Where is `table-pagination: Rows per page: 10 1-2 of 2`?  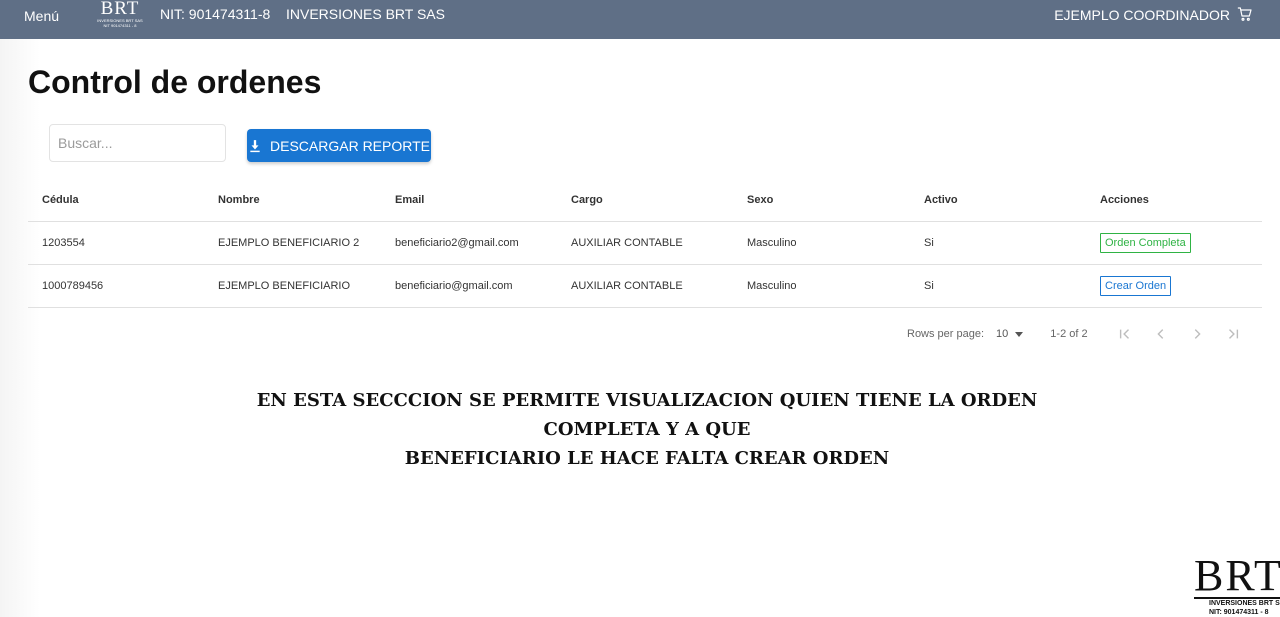 table-pagination: Rows per page: 10 1-2 of 2 is located at coordinates (1073, 334).